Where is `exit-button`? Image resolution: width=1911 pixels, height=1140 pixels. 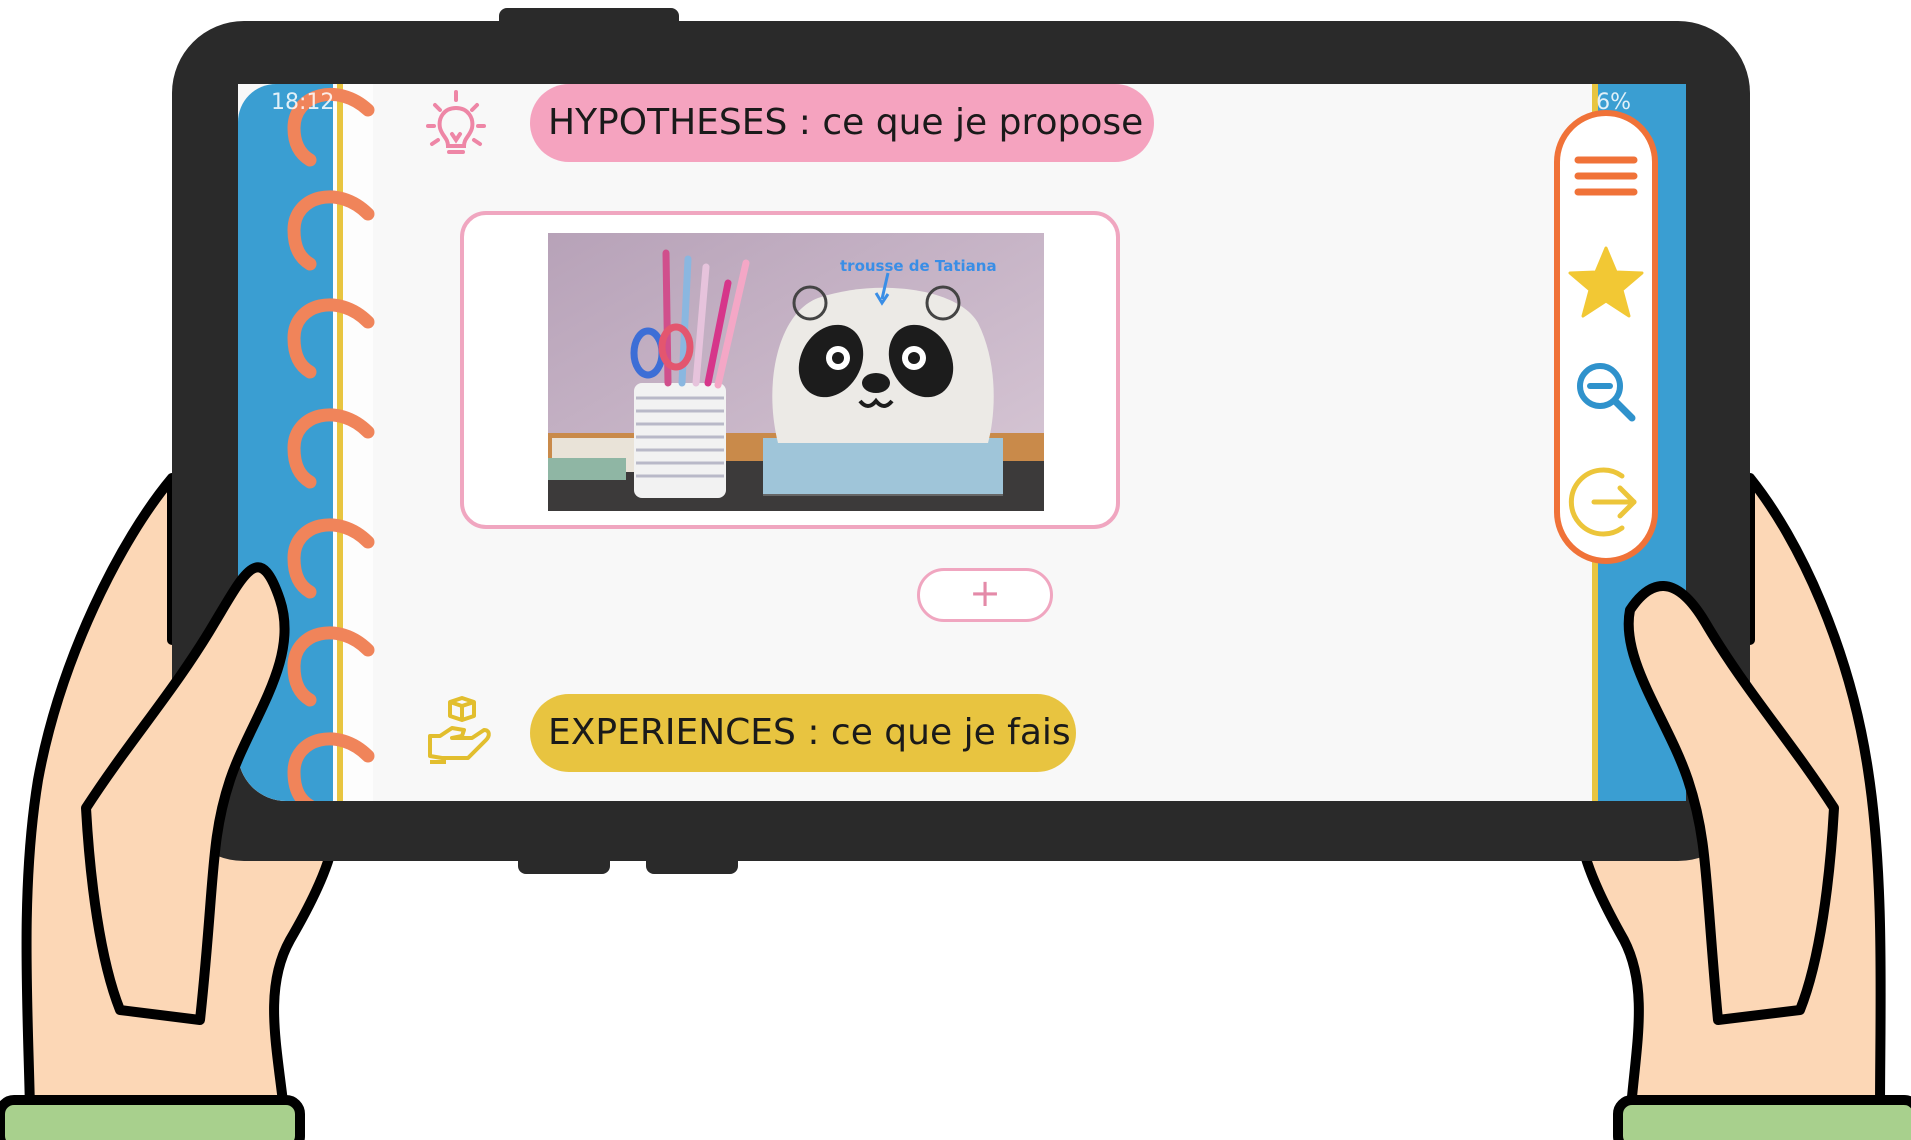 exit-button is located at coordinates (1606, 502).